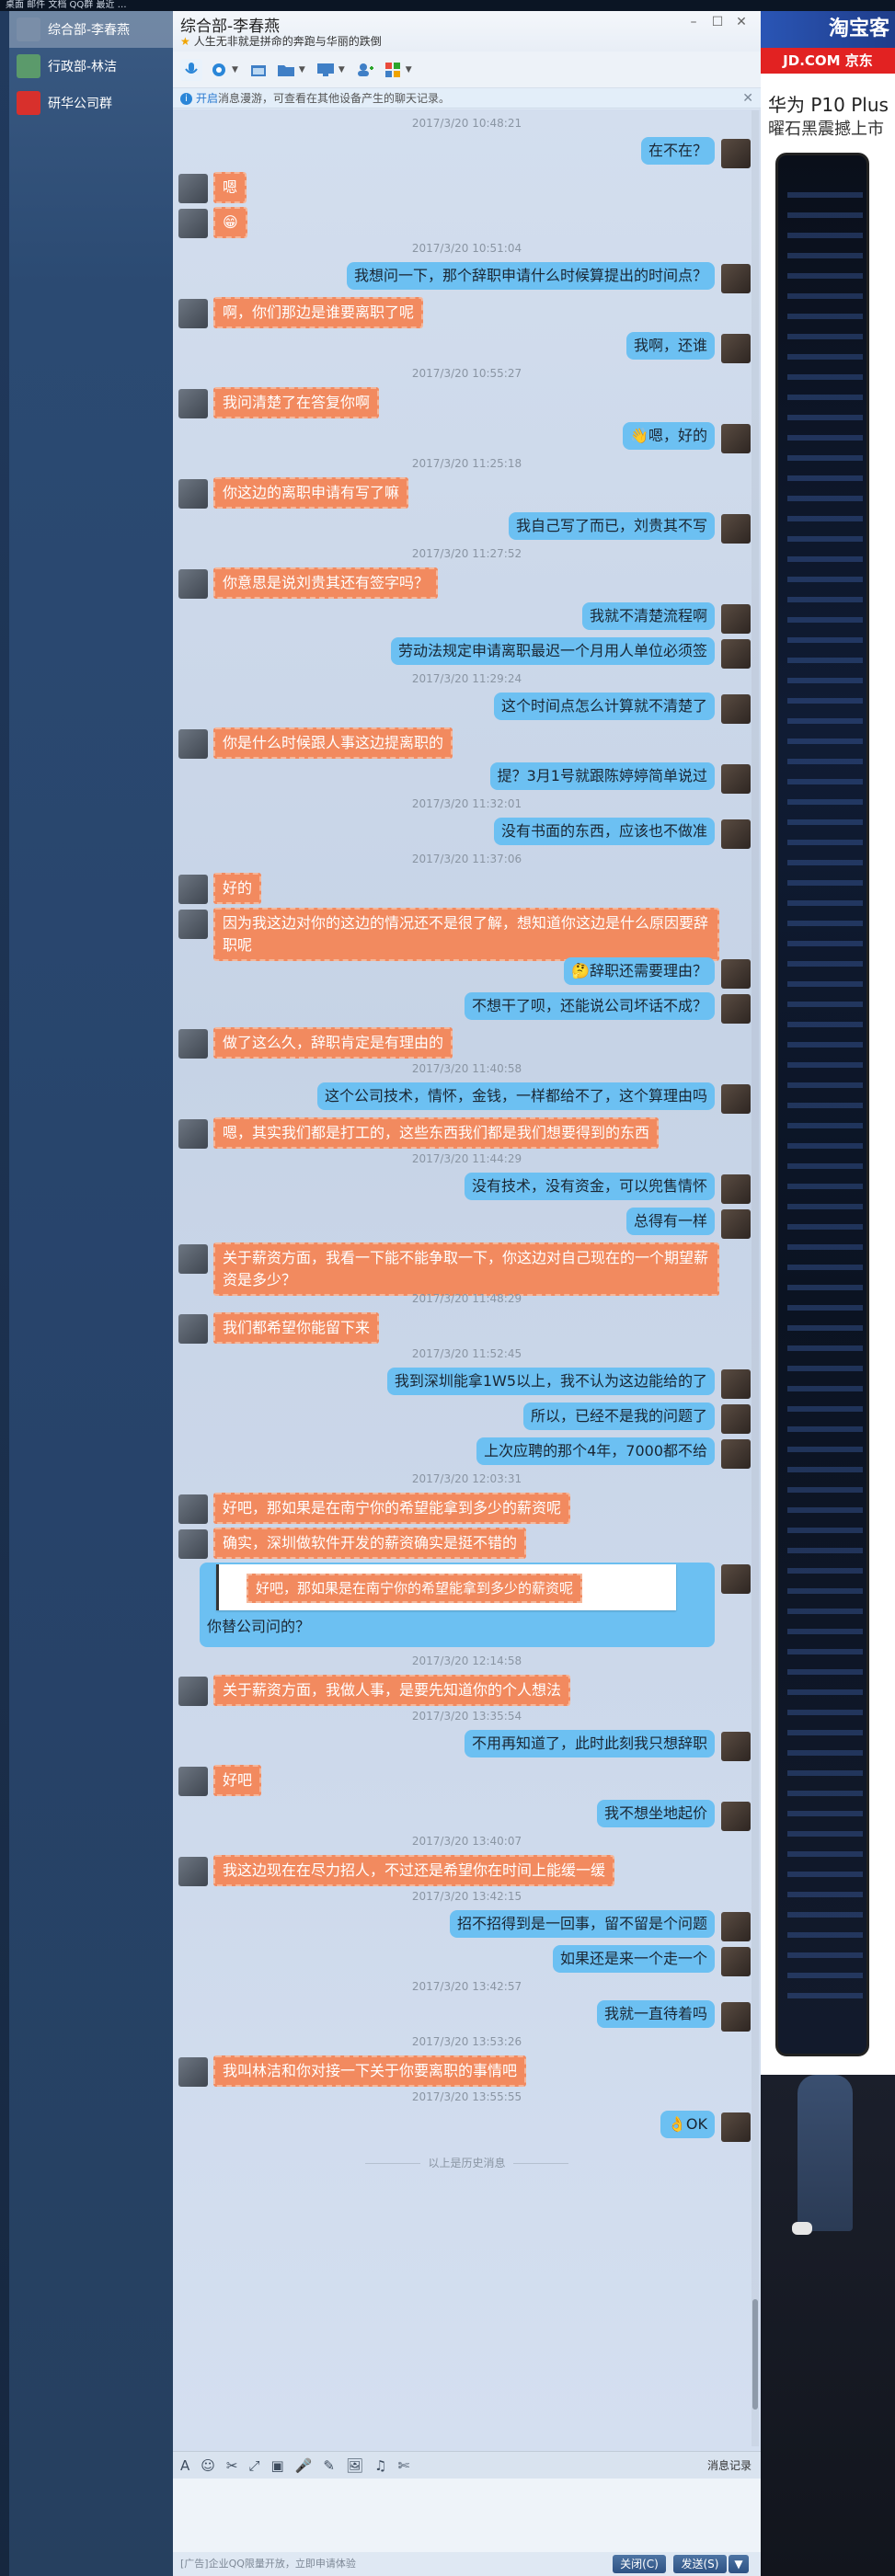 The image size is (895, 2576). I want to click on taobao-ad: 淘宝客, so click(828, 29).